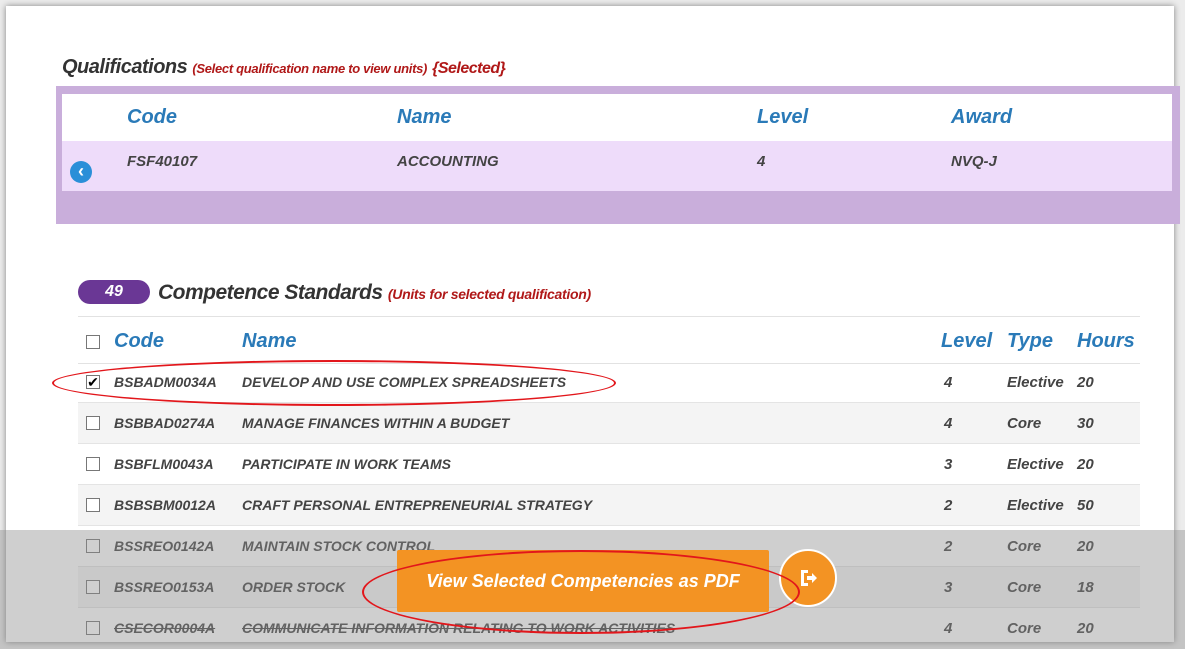  I want to click on qual-code: FSF40107, so click(162, 161).